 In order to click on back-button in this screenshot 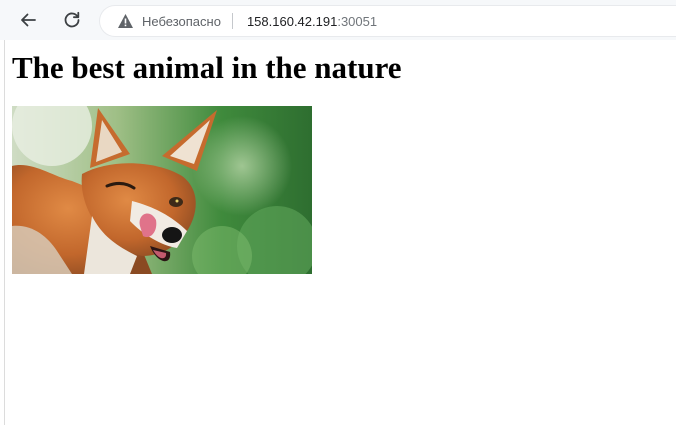, I will do `click(28, 20)`.